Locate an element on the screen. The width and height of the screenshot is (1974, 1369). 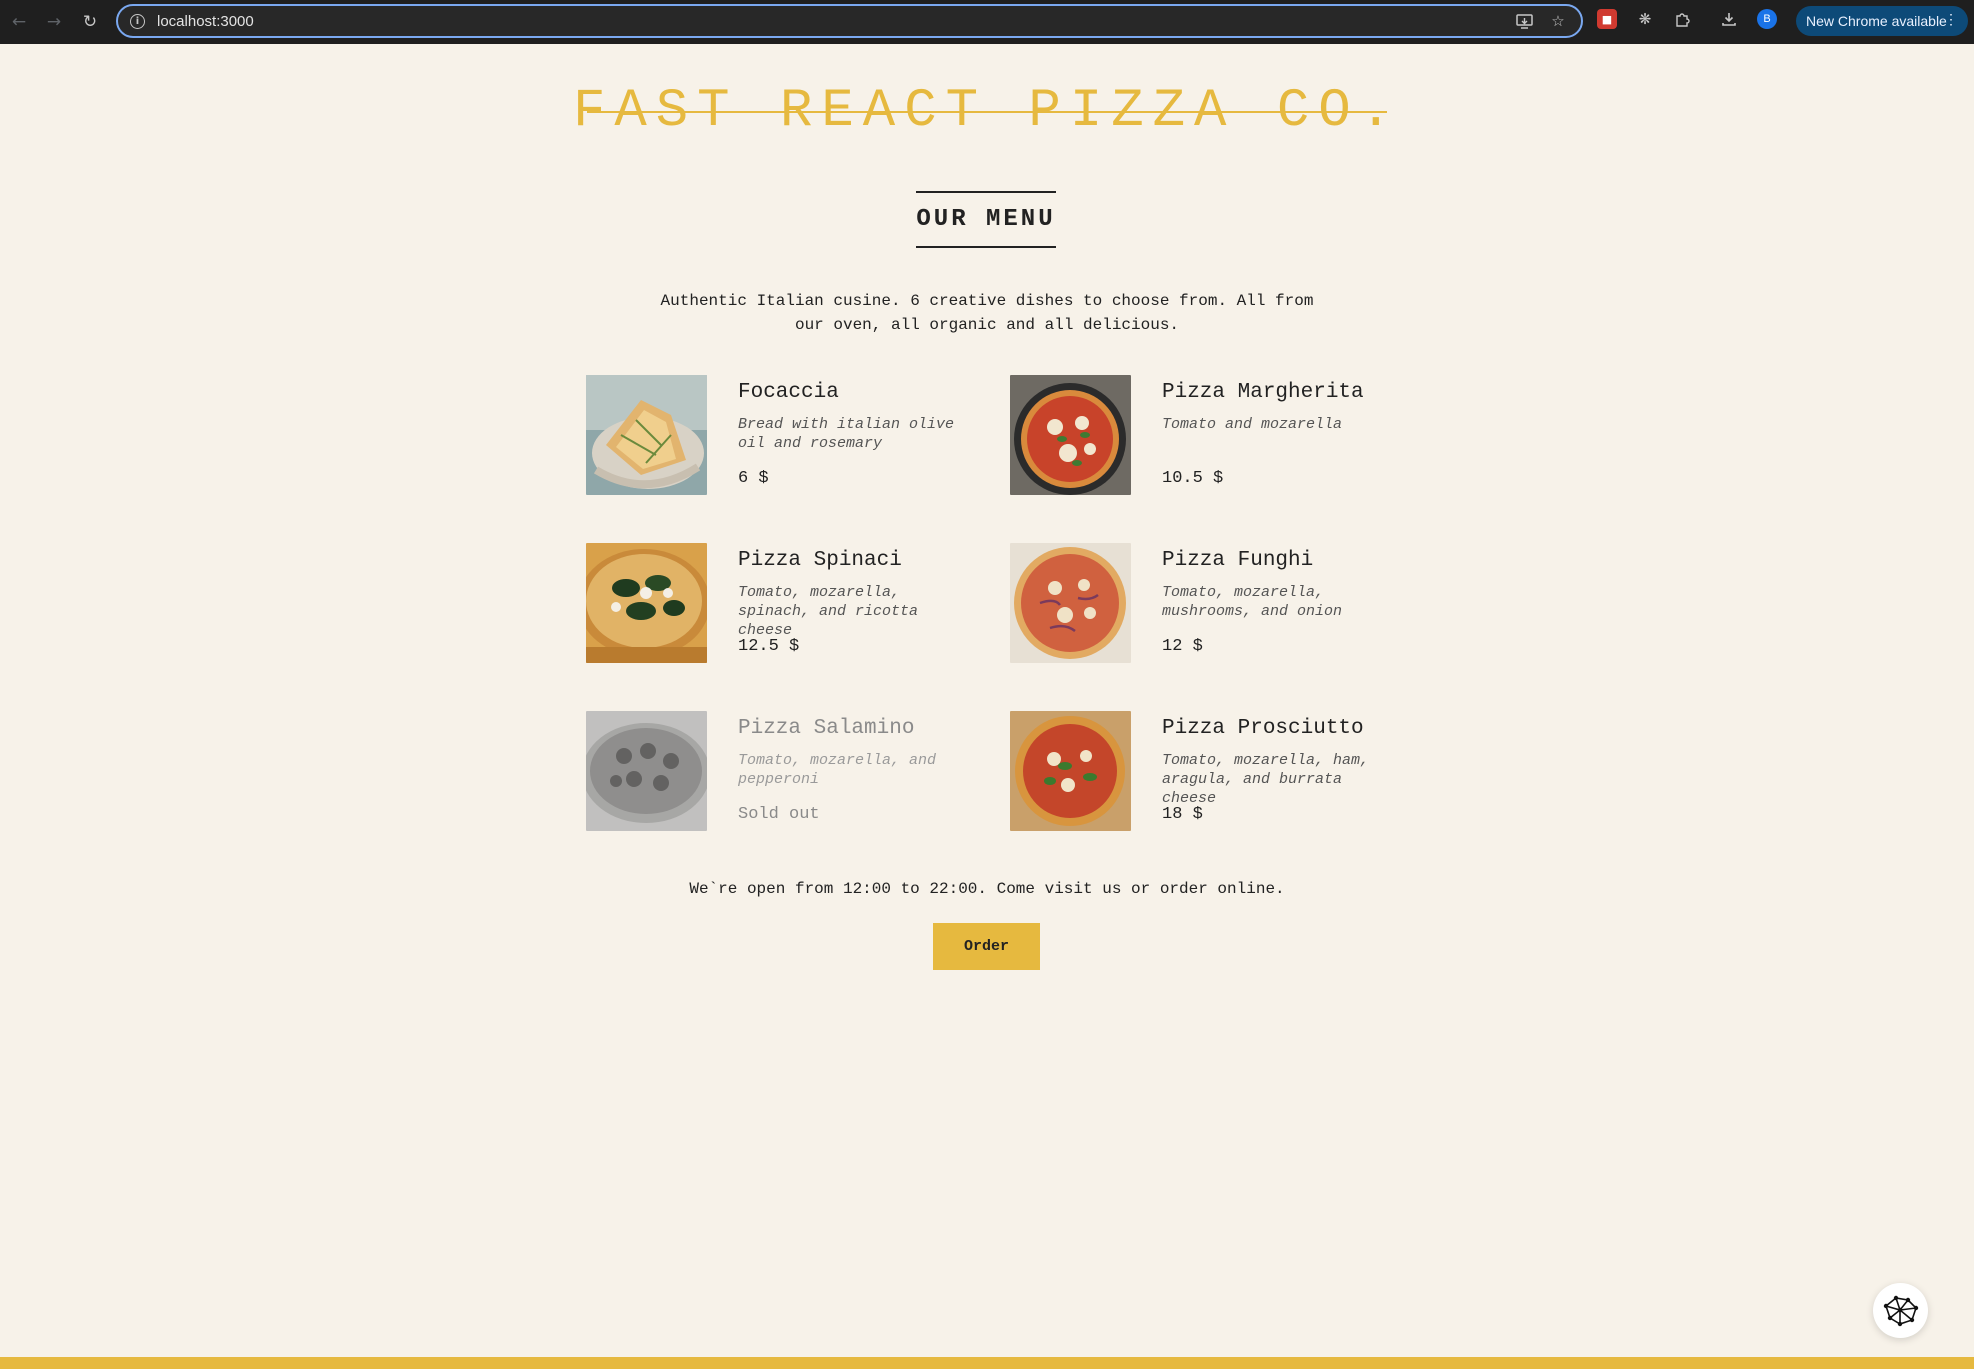
extension-puzzle-dots-icon: ❋ is located at coordinates (1645, 19).